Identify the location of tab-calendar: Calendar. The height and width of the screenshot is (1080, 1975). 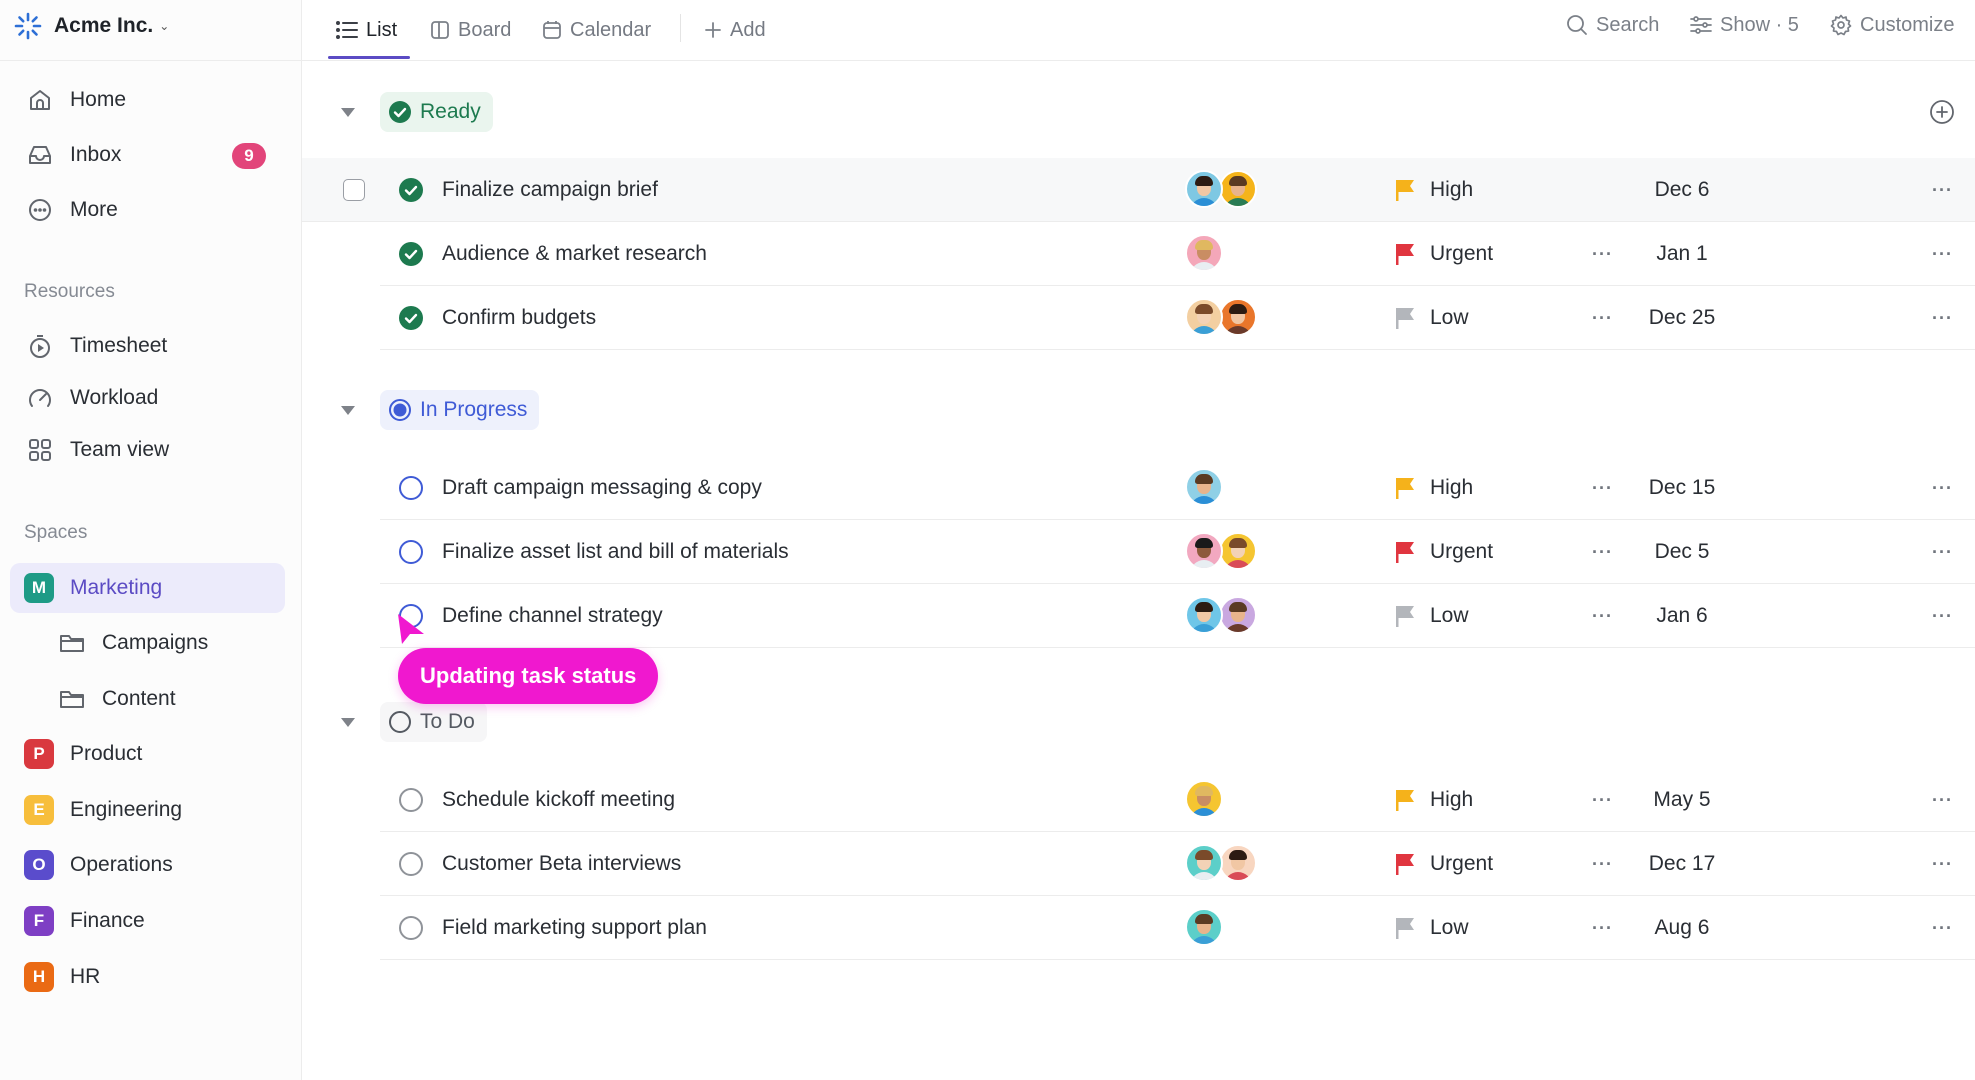
(596, 30).